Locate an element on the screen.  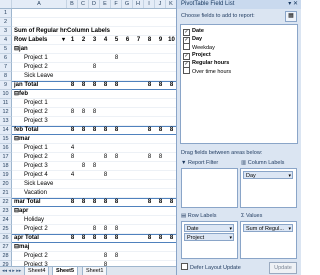
value-cell: 9 is located at coordinates (160, 40).